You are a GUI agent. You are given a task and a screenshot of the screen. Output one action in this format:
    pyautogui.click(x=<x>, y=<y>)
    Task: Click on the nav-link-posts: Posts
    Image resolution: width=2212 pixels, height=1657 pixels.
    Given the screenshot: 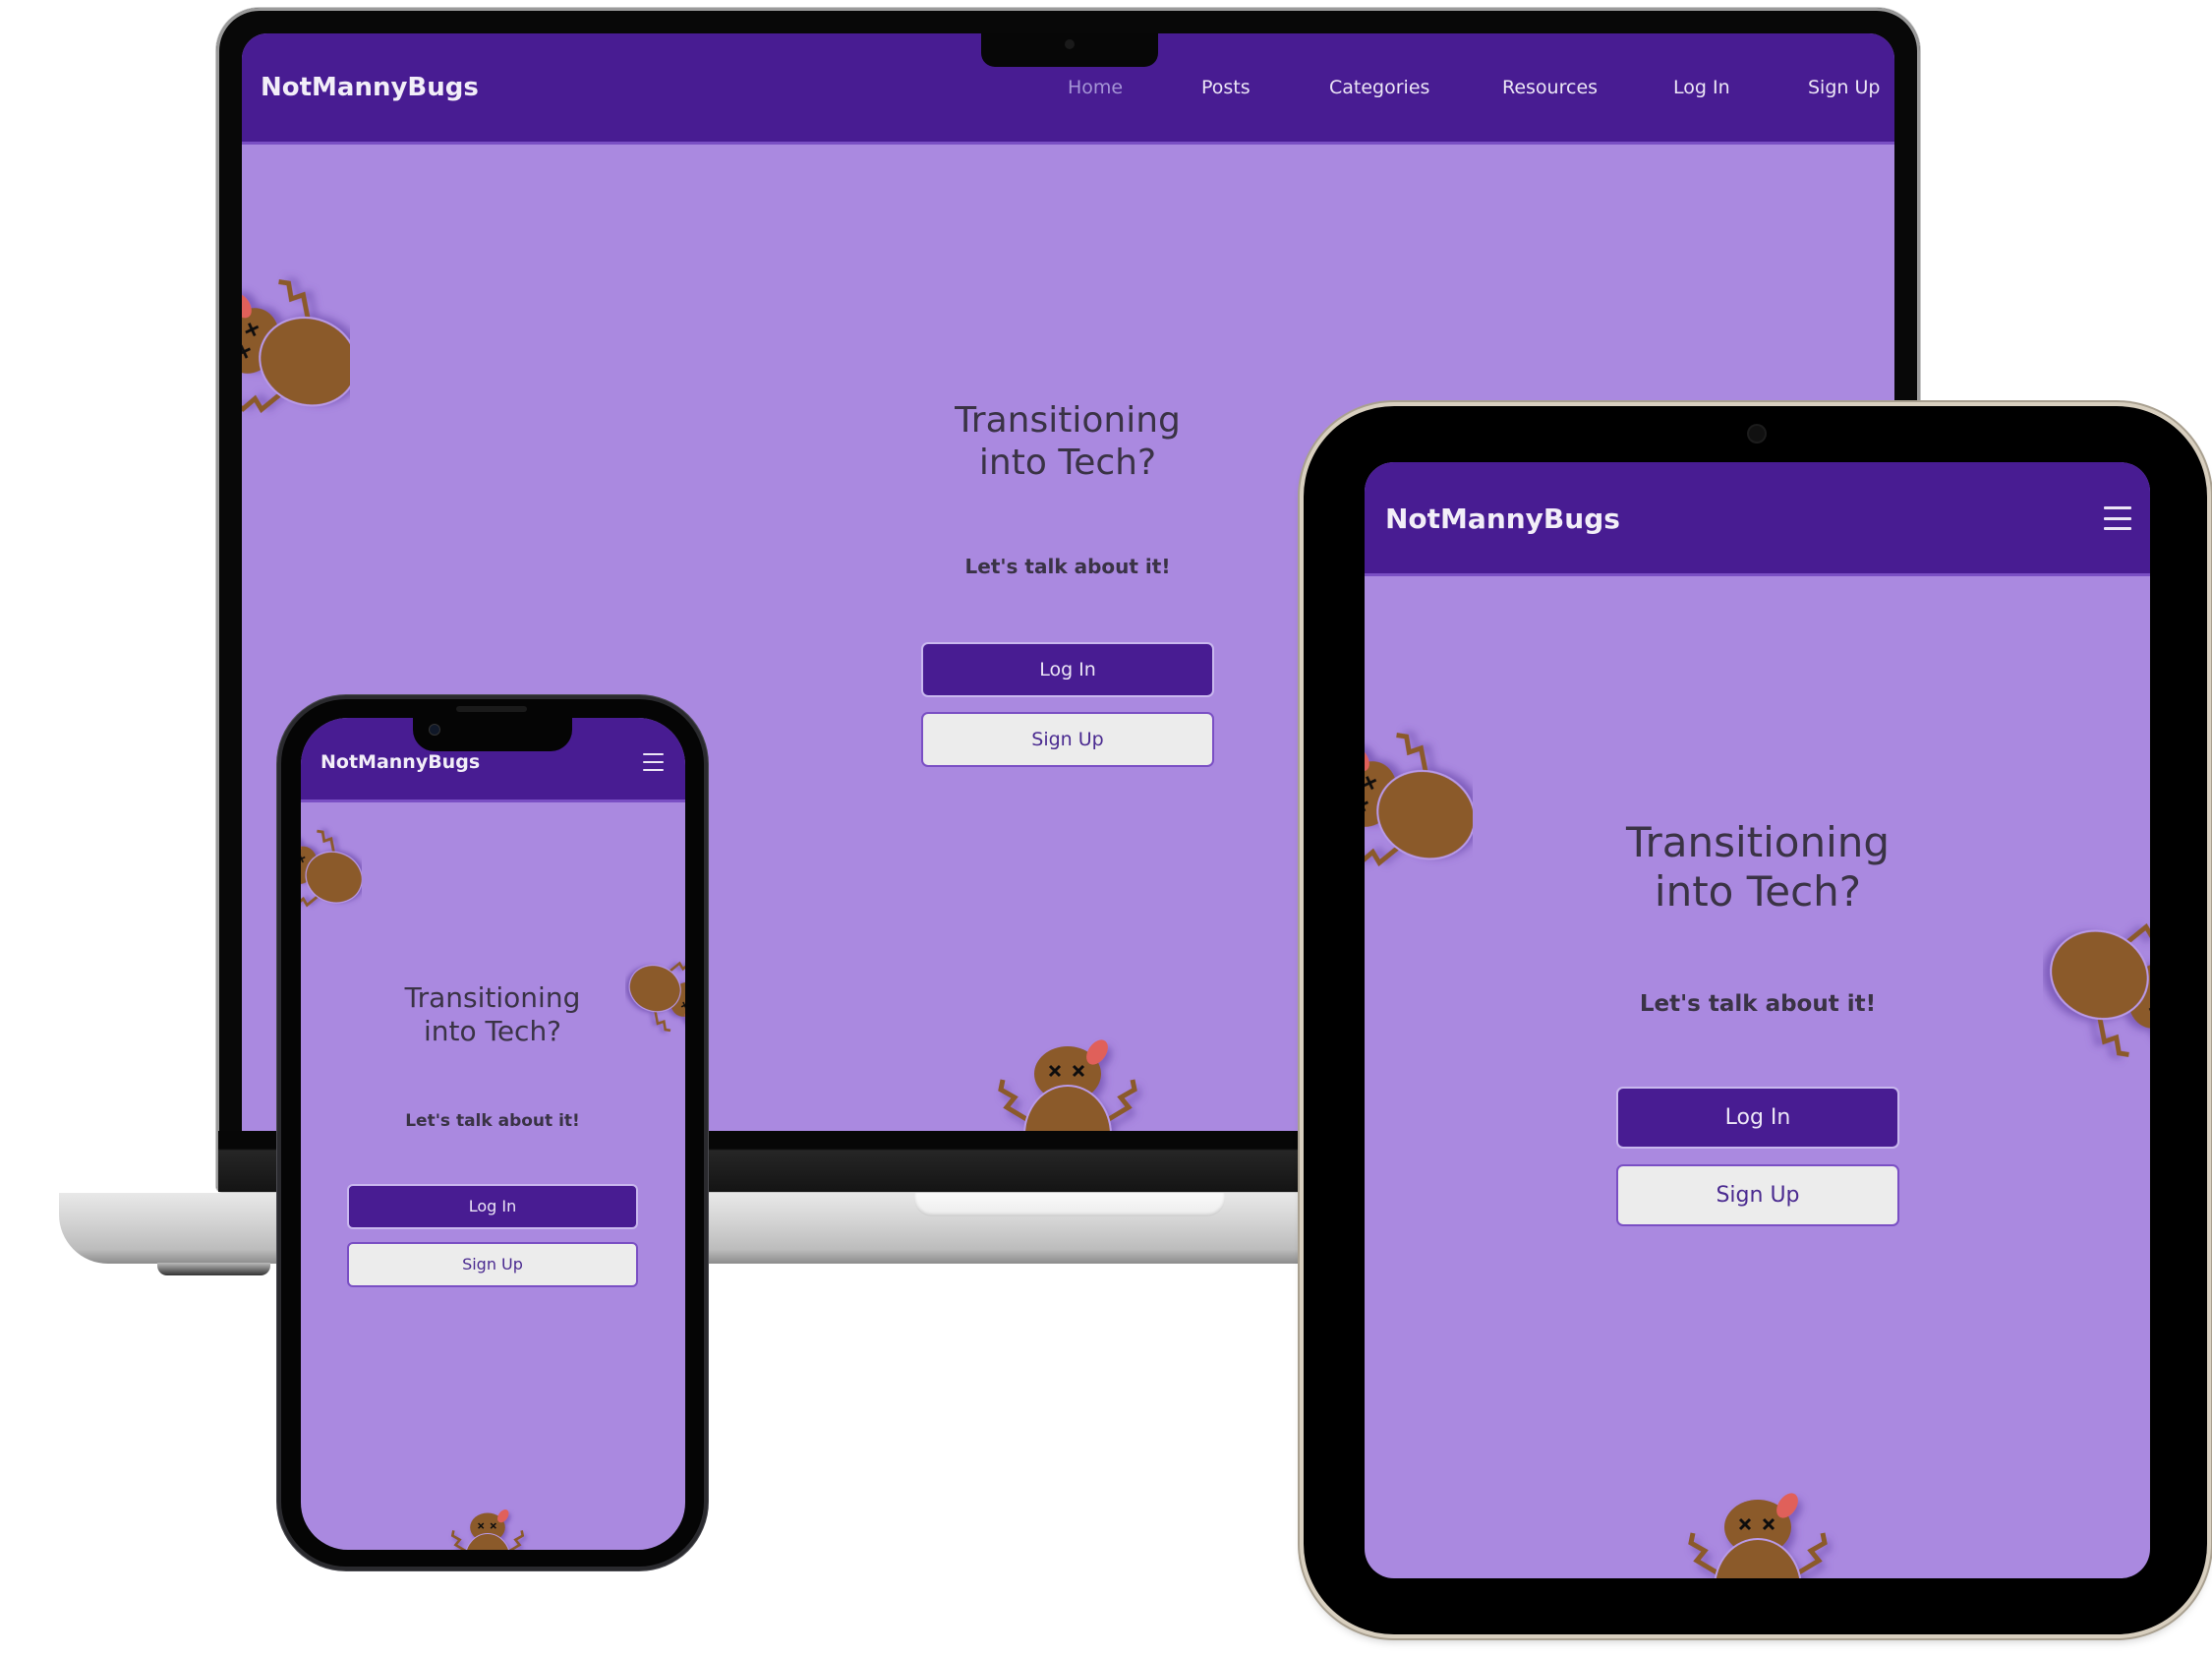 What is the action you would take?
    pyautogui.click(x=1226, y=88)
    